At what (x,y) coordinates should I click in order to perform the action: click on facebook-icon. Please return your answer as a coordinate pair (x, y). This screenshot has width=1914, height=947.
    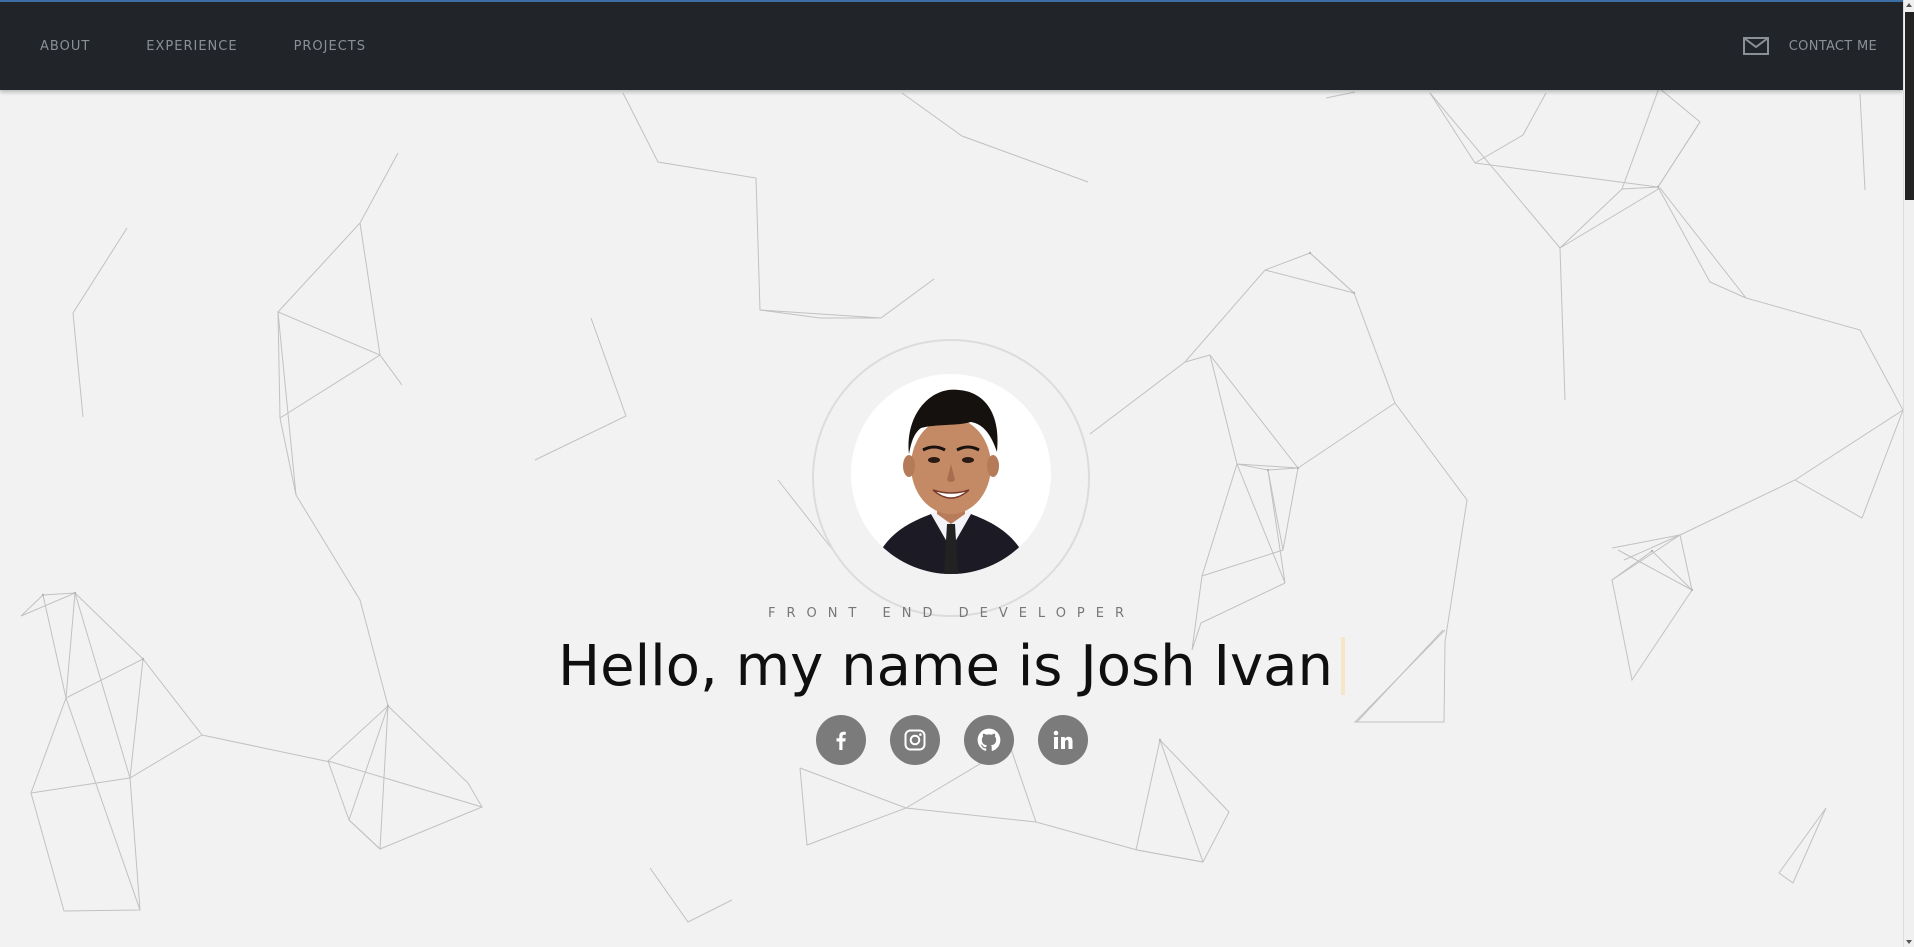
    Looking at the image, I should click on (841, 740).